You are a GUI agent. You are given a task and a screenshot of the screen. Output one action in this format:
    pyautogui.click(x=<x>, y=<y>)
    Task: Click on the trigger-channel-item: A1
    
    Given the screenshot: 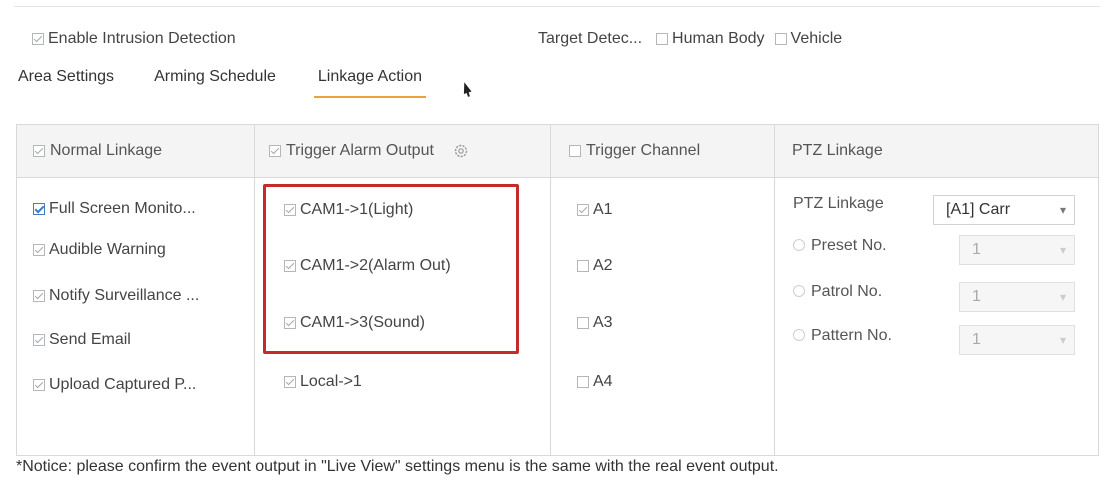 What is the action you would take?
    pyautogui.click(x=595, y=210)
    